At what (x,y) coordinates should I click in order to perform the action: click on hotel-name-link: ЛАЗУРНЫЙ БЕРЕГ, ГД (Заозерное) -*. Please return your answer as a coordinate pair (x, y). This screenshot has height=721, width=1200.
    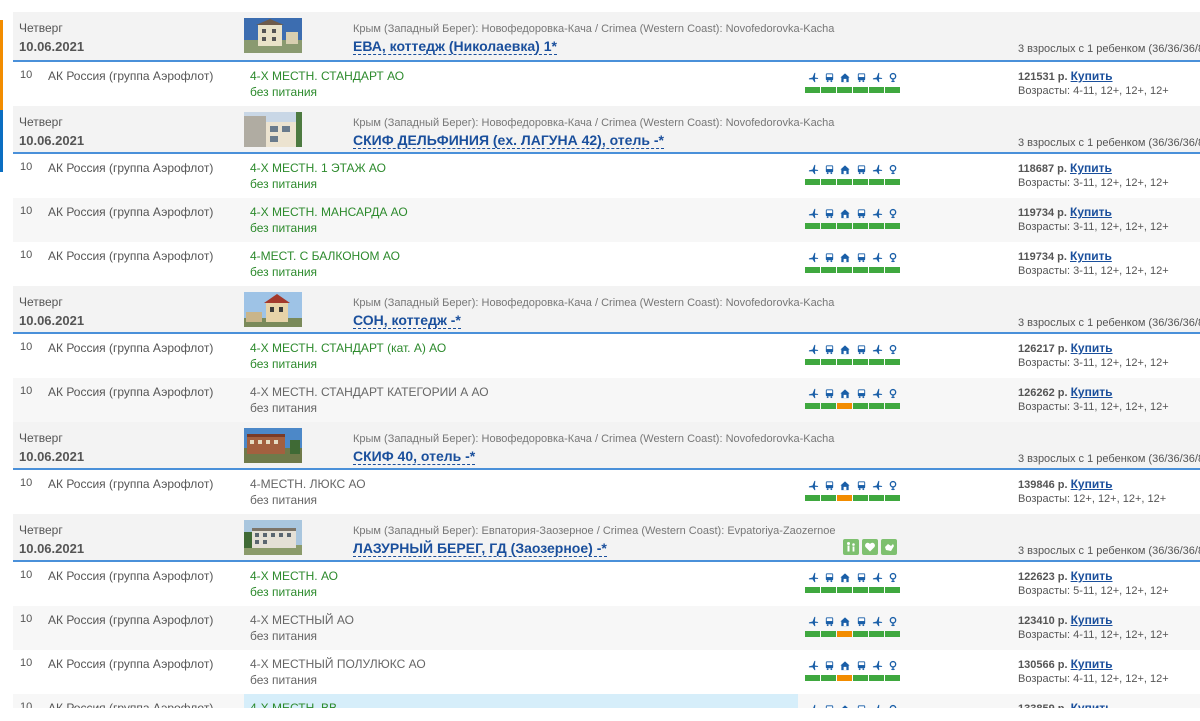
    Looking at the image, I should click on (480, 548).